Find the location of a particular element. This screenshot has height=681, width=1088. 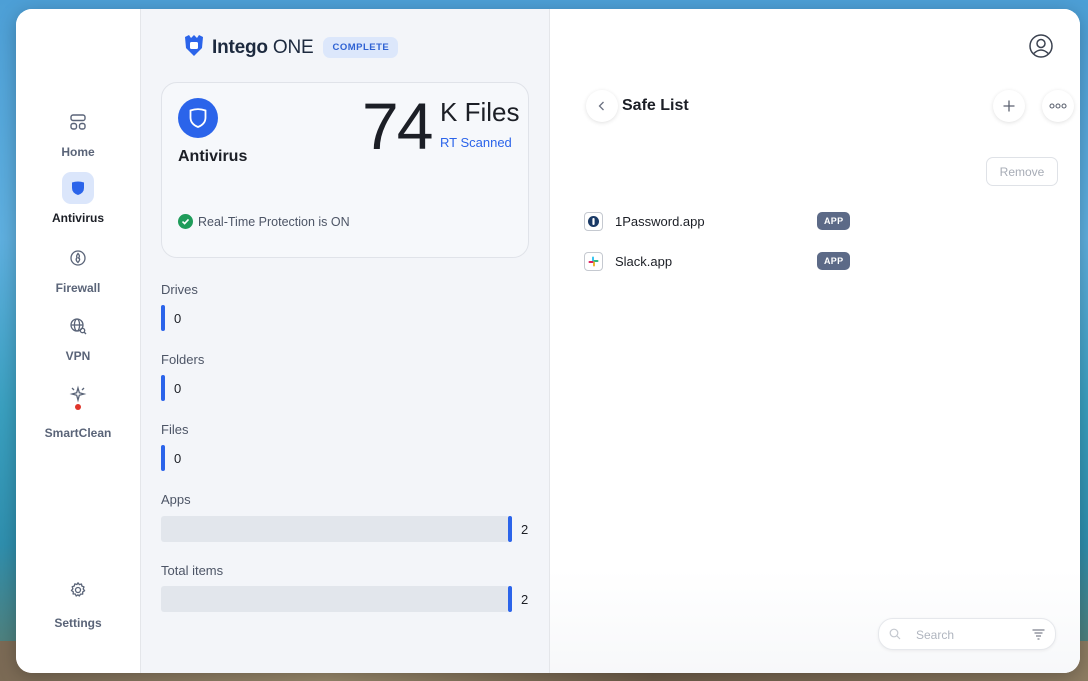

sidebar-item-label: Antivirus is located at coordinates (77, 218).